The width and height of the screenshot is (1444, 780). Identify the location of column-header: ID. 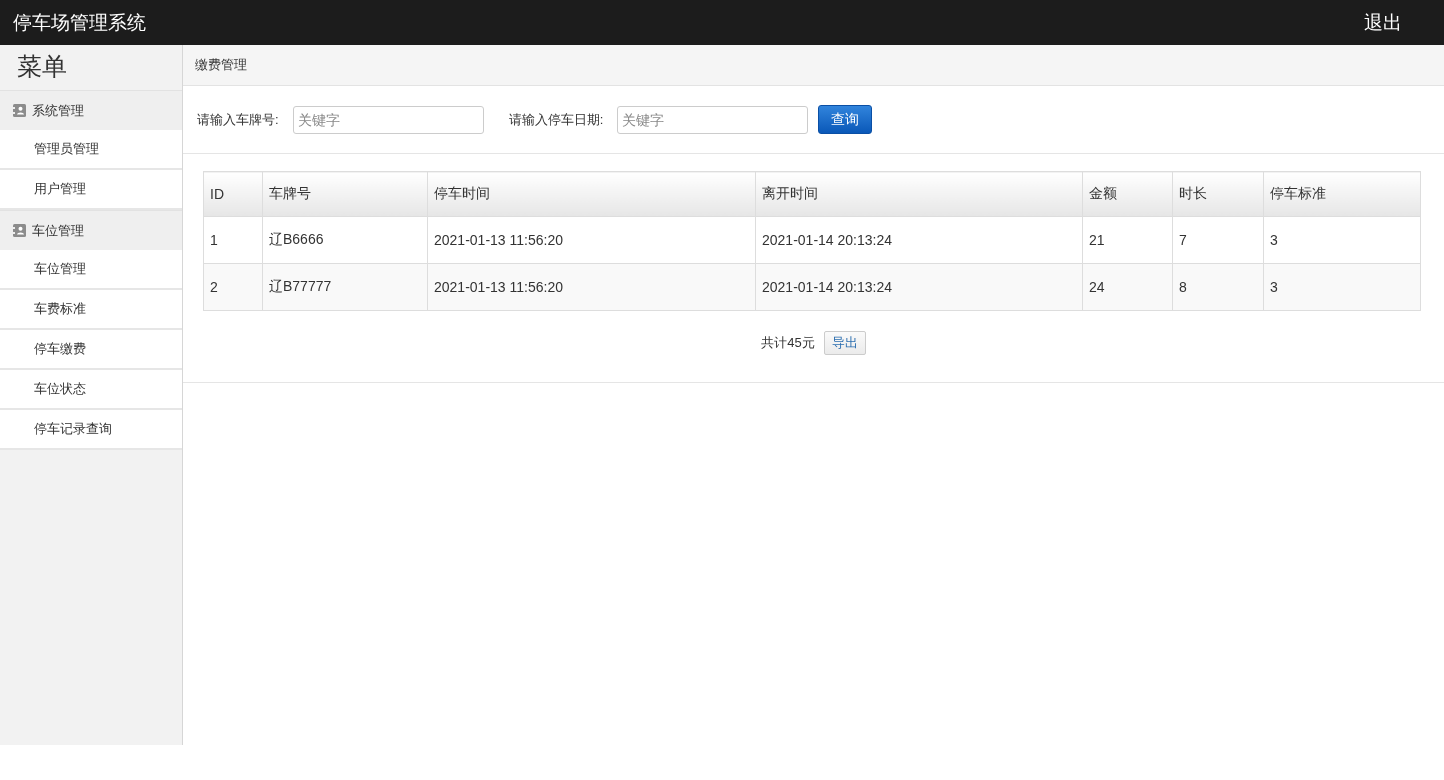
(233, 194).